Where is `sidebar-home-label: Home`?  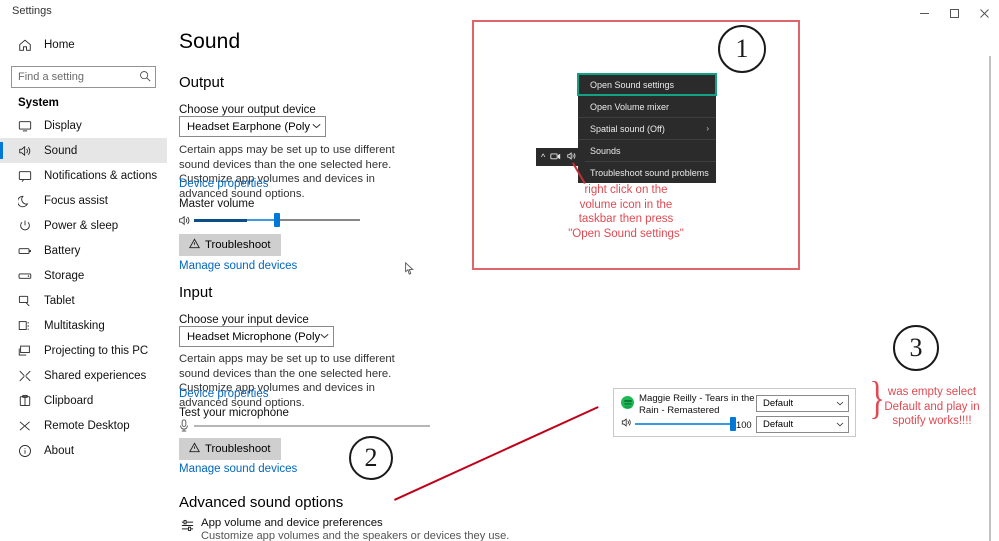
sidebar-home-label: Home is located at coordinates (59, 45).